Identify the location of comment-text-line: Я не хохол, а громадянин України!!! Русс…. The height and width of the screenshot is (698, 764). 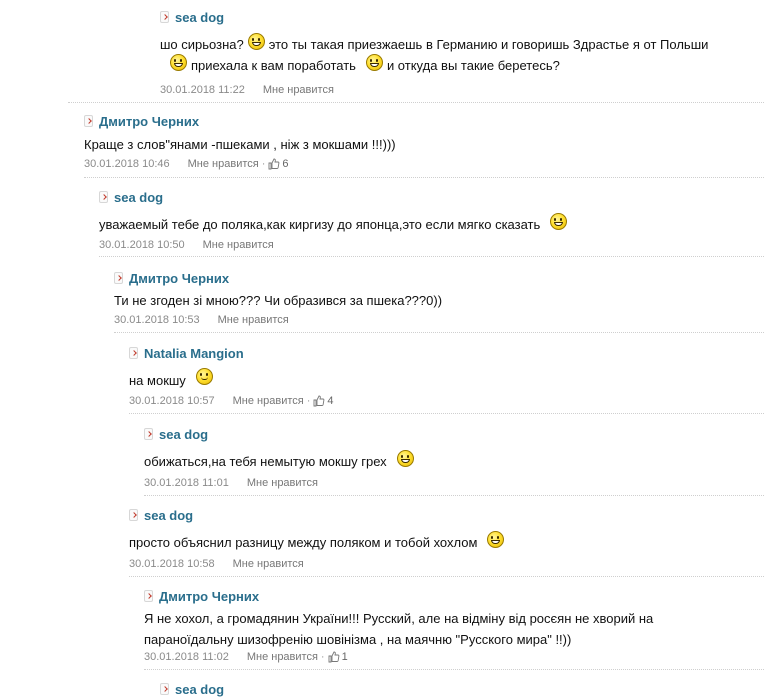
(399, 618).